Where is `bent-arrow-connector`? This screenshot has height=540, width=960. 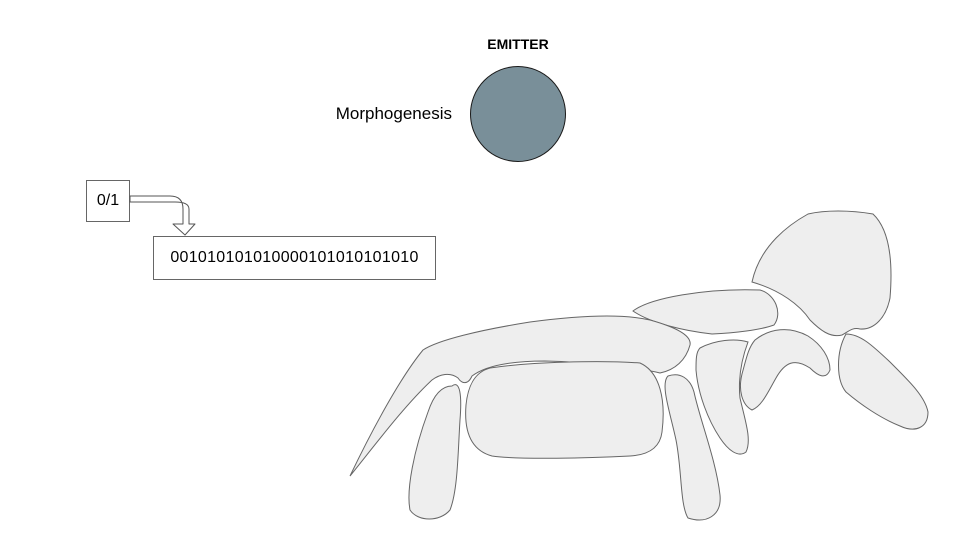 bent-arrow-connector is located at coordinates (162, 215).